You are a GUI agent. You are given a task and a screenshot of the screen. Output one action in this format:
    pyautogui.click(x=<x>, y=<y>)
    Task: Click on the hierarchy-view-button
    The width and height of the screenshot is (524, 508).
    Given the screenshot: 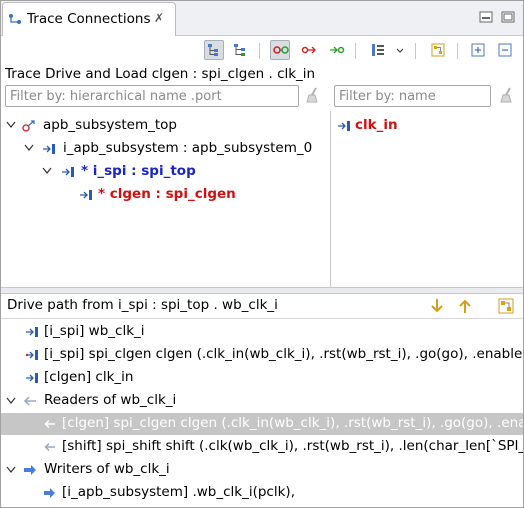 What is the action you would take?
    pyautogui.click(x=214, y=50)
    